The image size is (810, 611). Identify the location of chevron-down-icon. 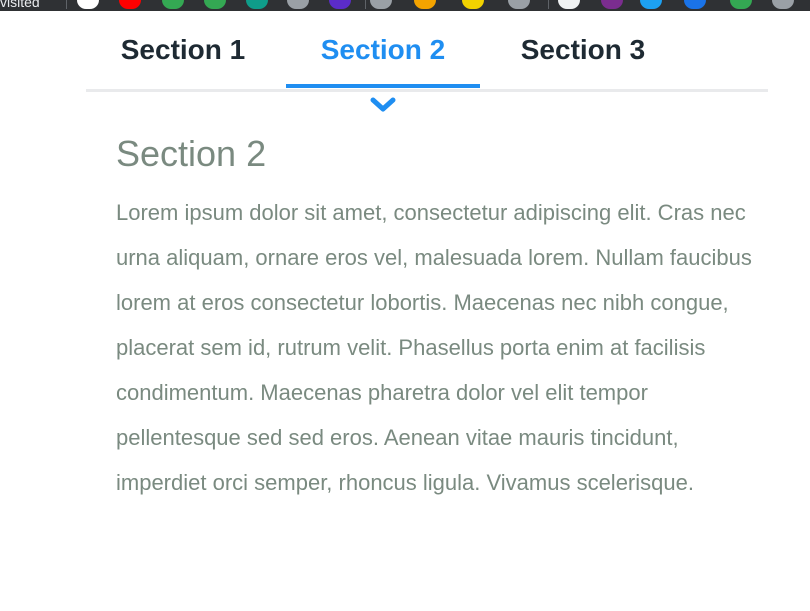
(383, 104).